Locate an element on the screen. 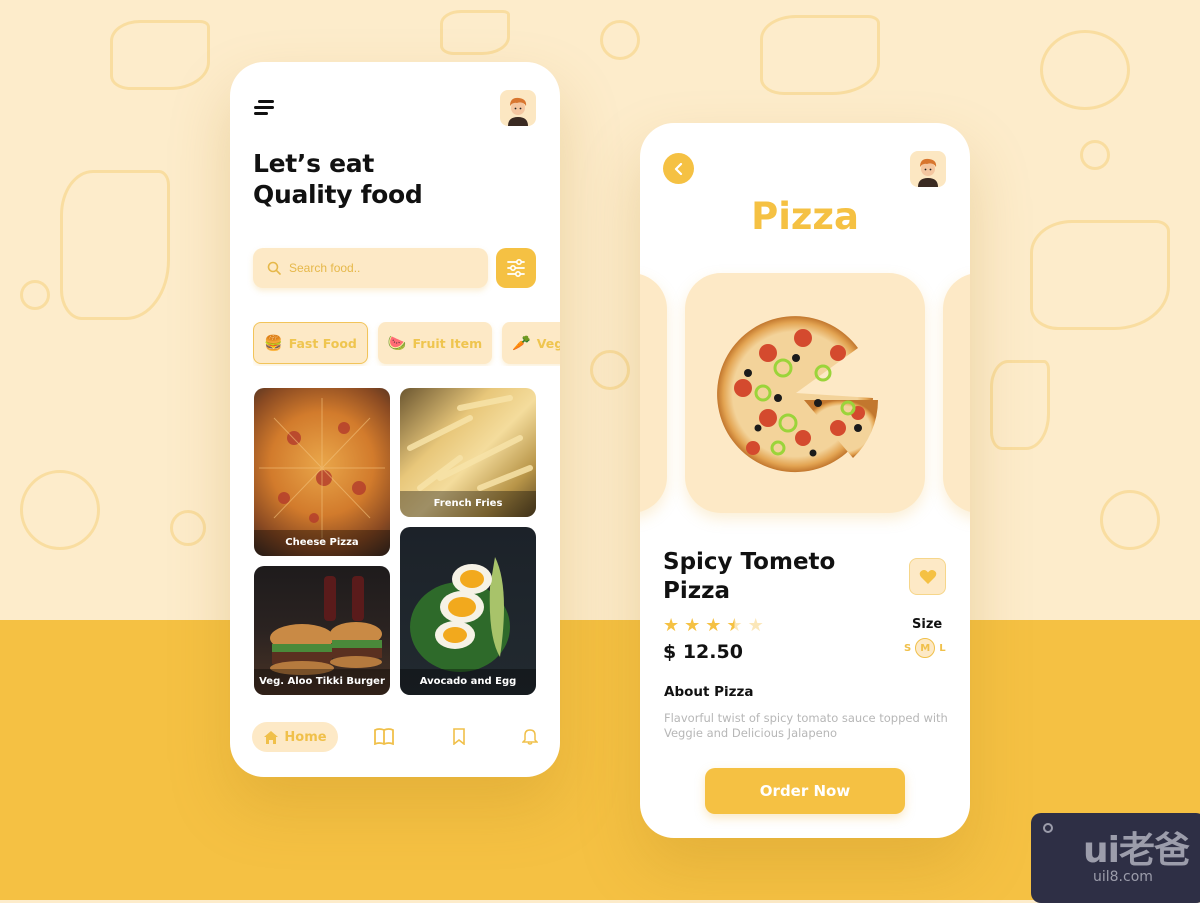  food-card-avocado-egg: Avocado and Egg is located at coordinates (468, 611).